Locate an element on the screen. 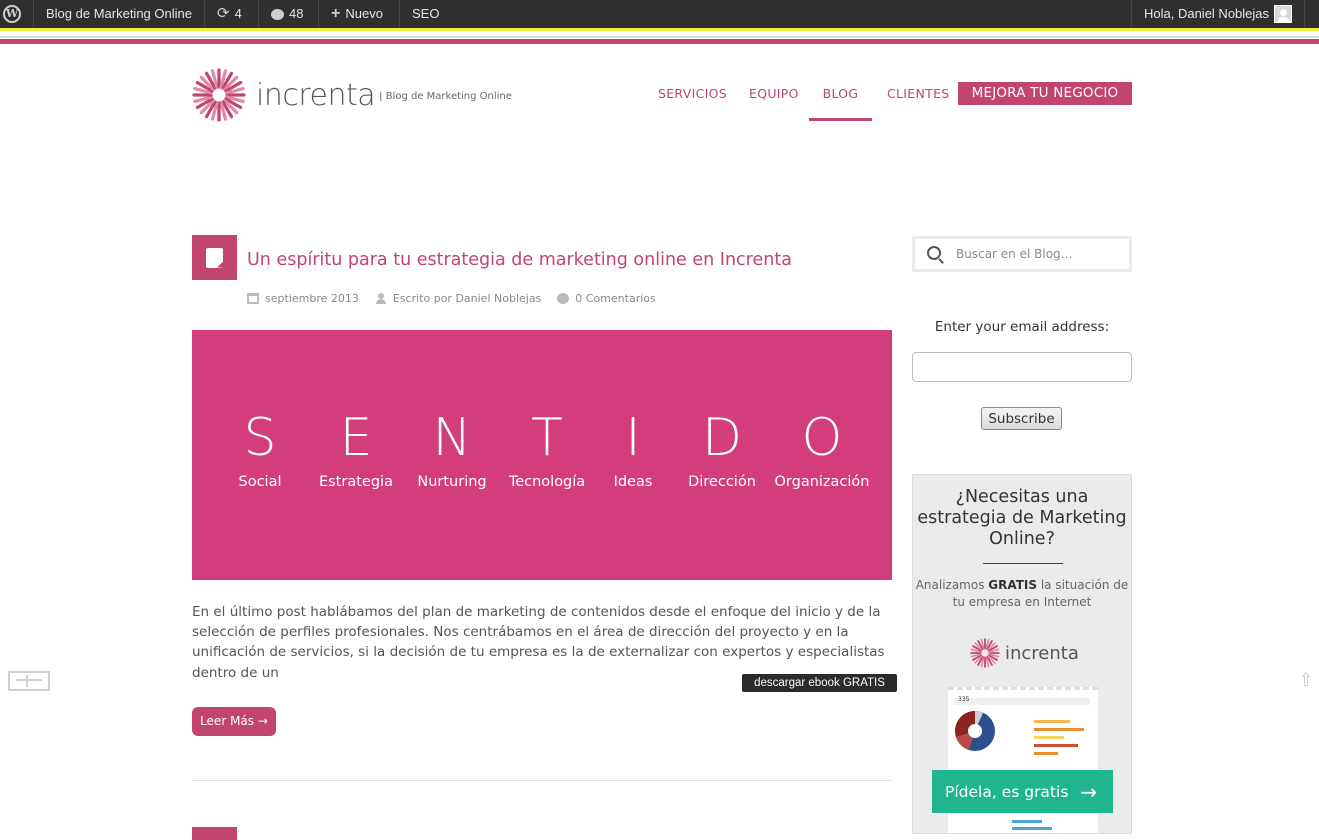 The width and height of the screenshot is (1319, 840). header-stripe-accent is located at coordinates (659, 41).